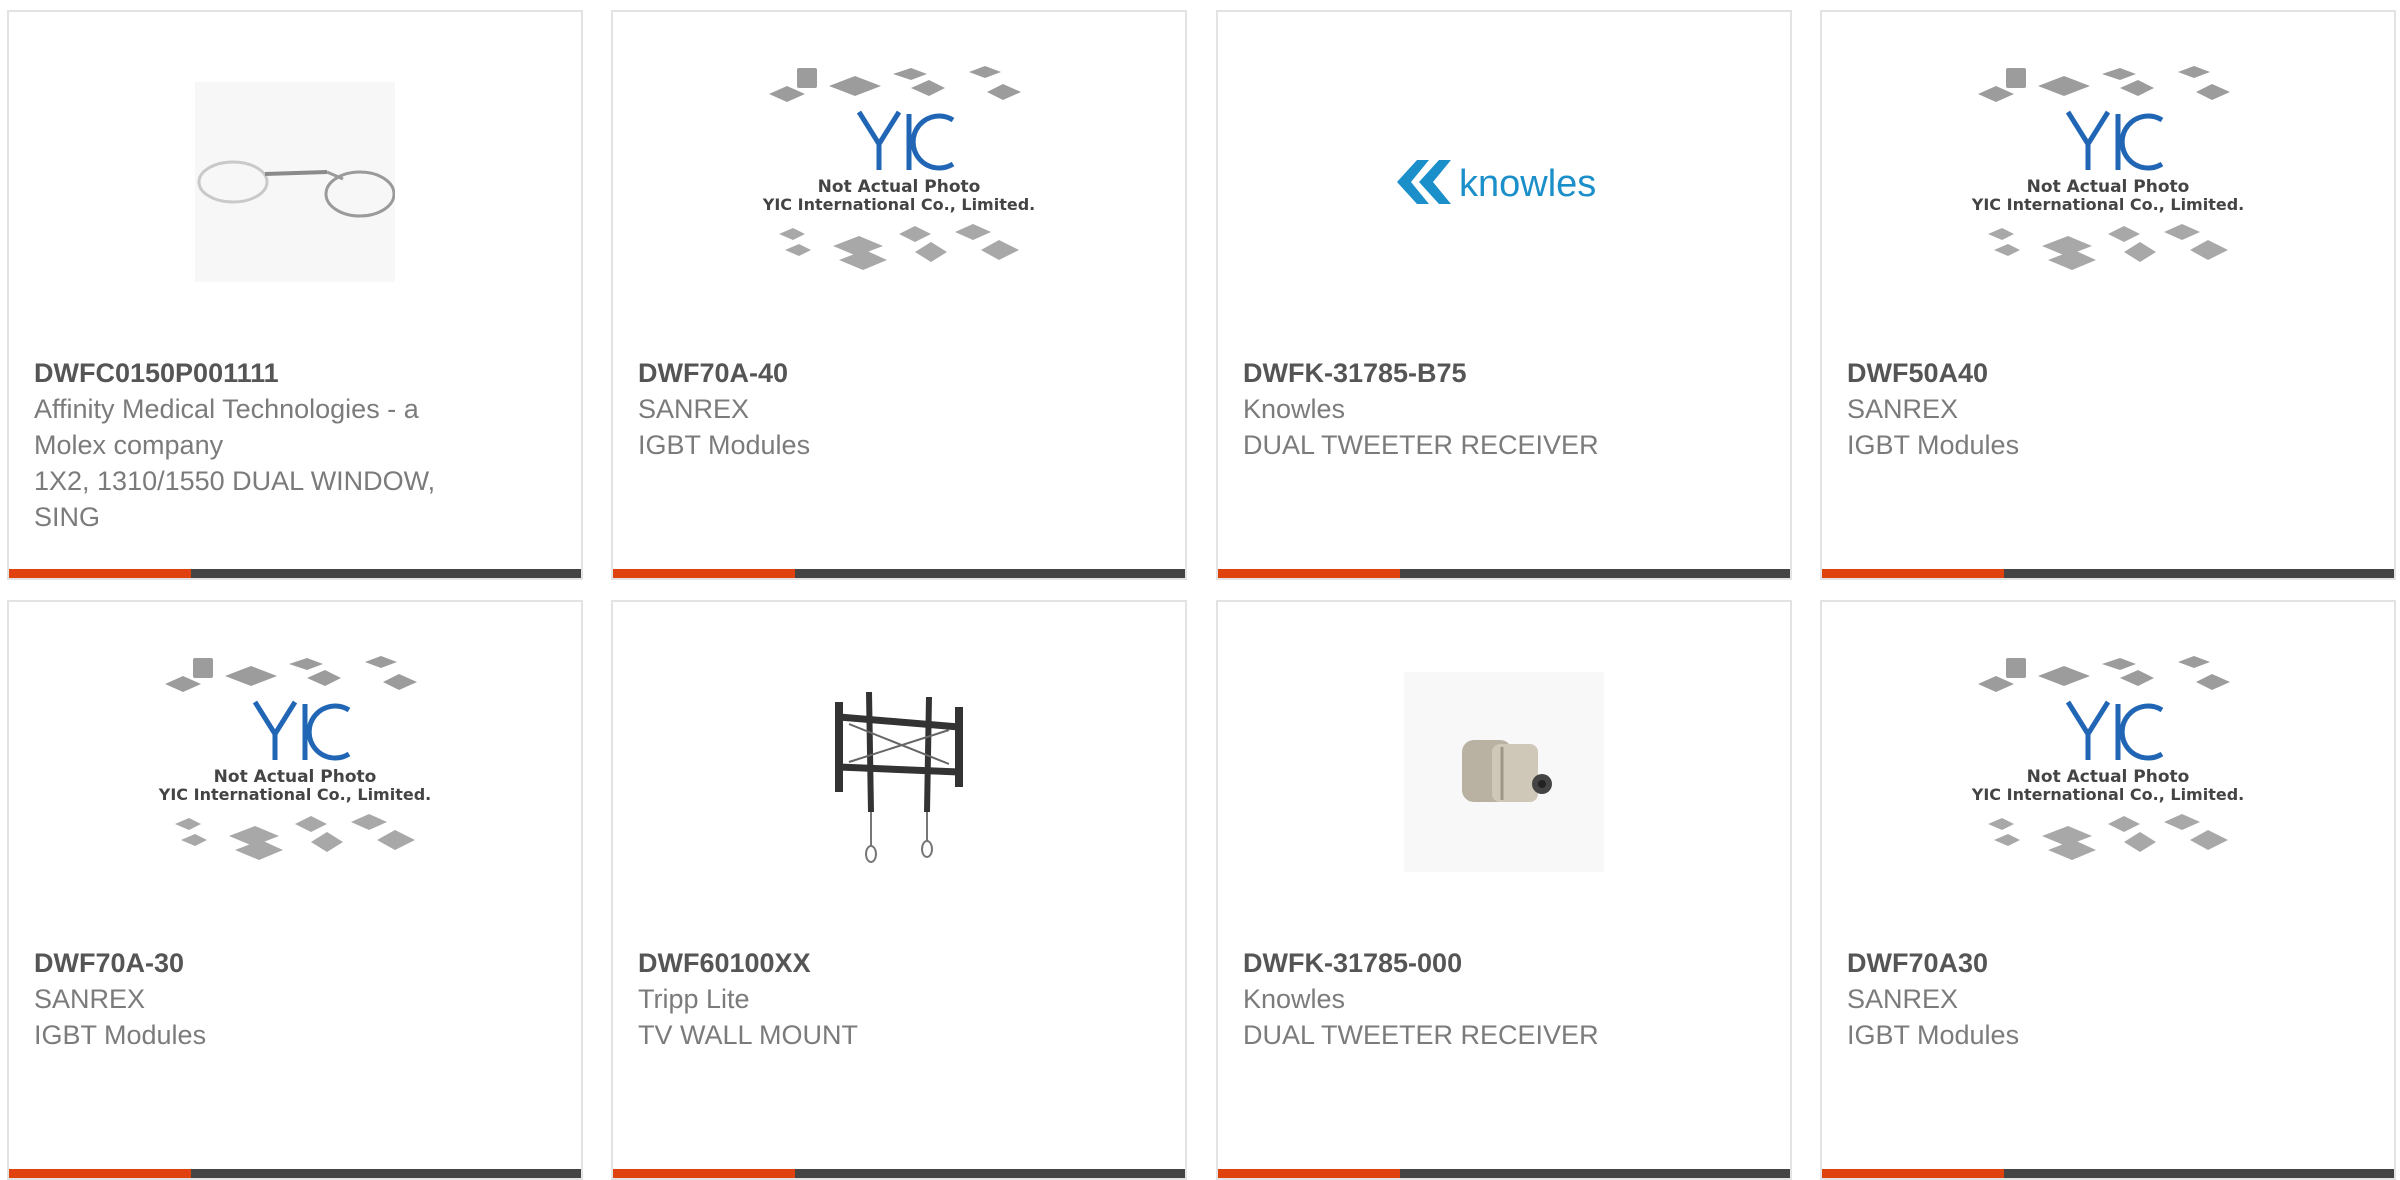 This screenshot has width=2400, height=1180. Describe the element at coordinates (226, 409) in the screenshot. I see `manufacturer: Affinity Medical Technologies - a` at that location.